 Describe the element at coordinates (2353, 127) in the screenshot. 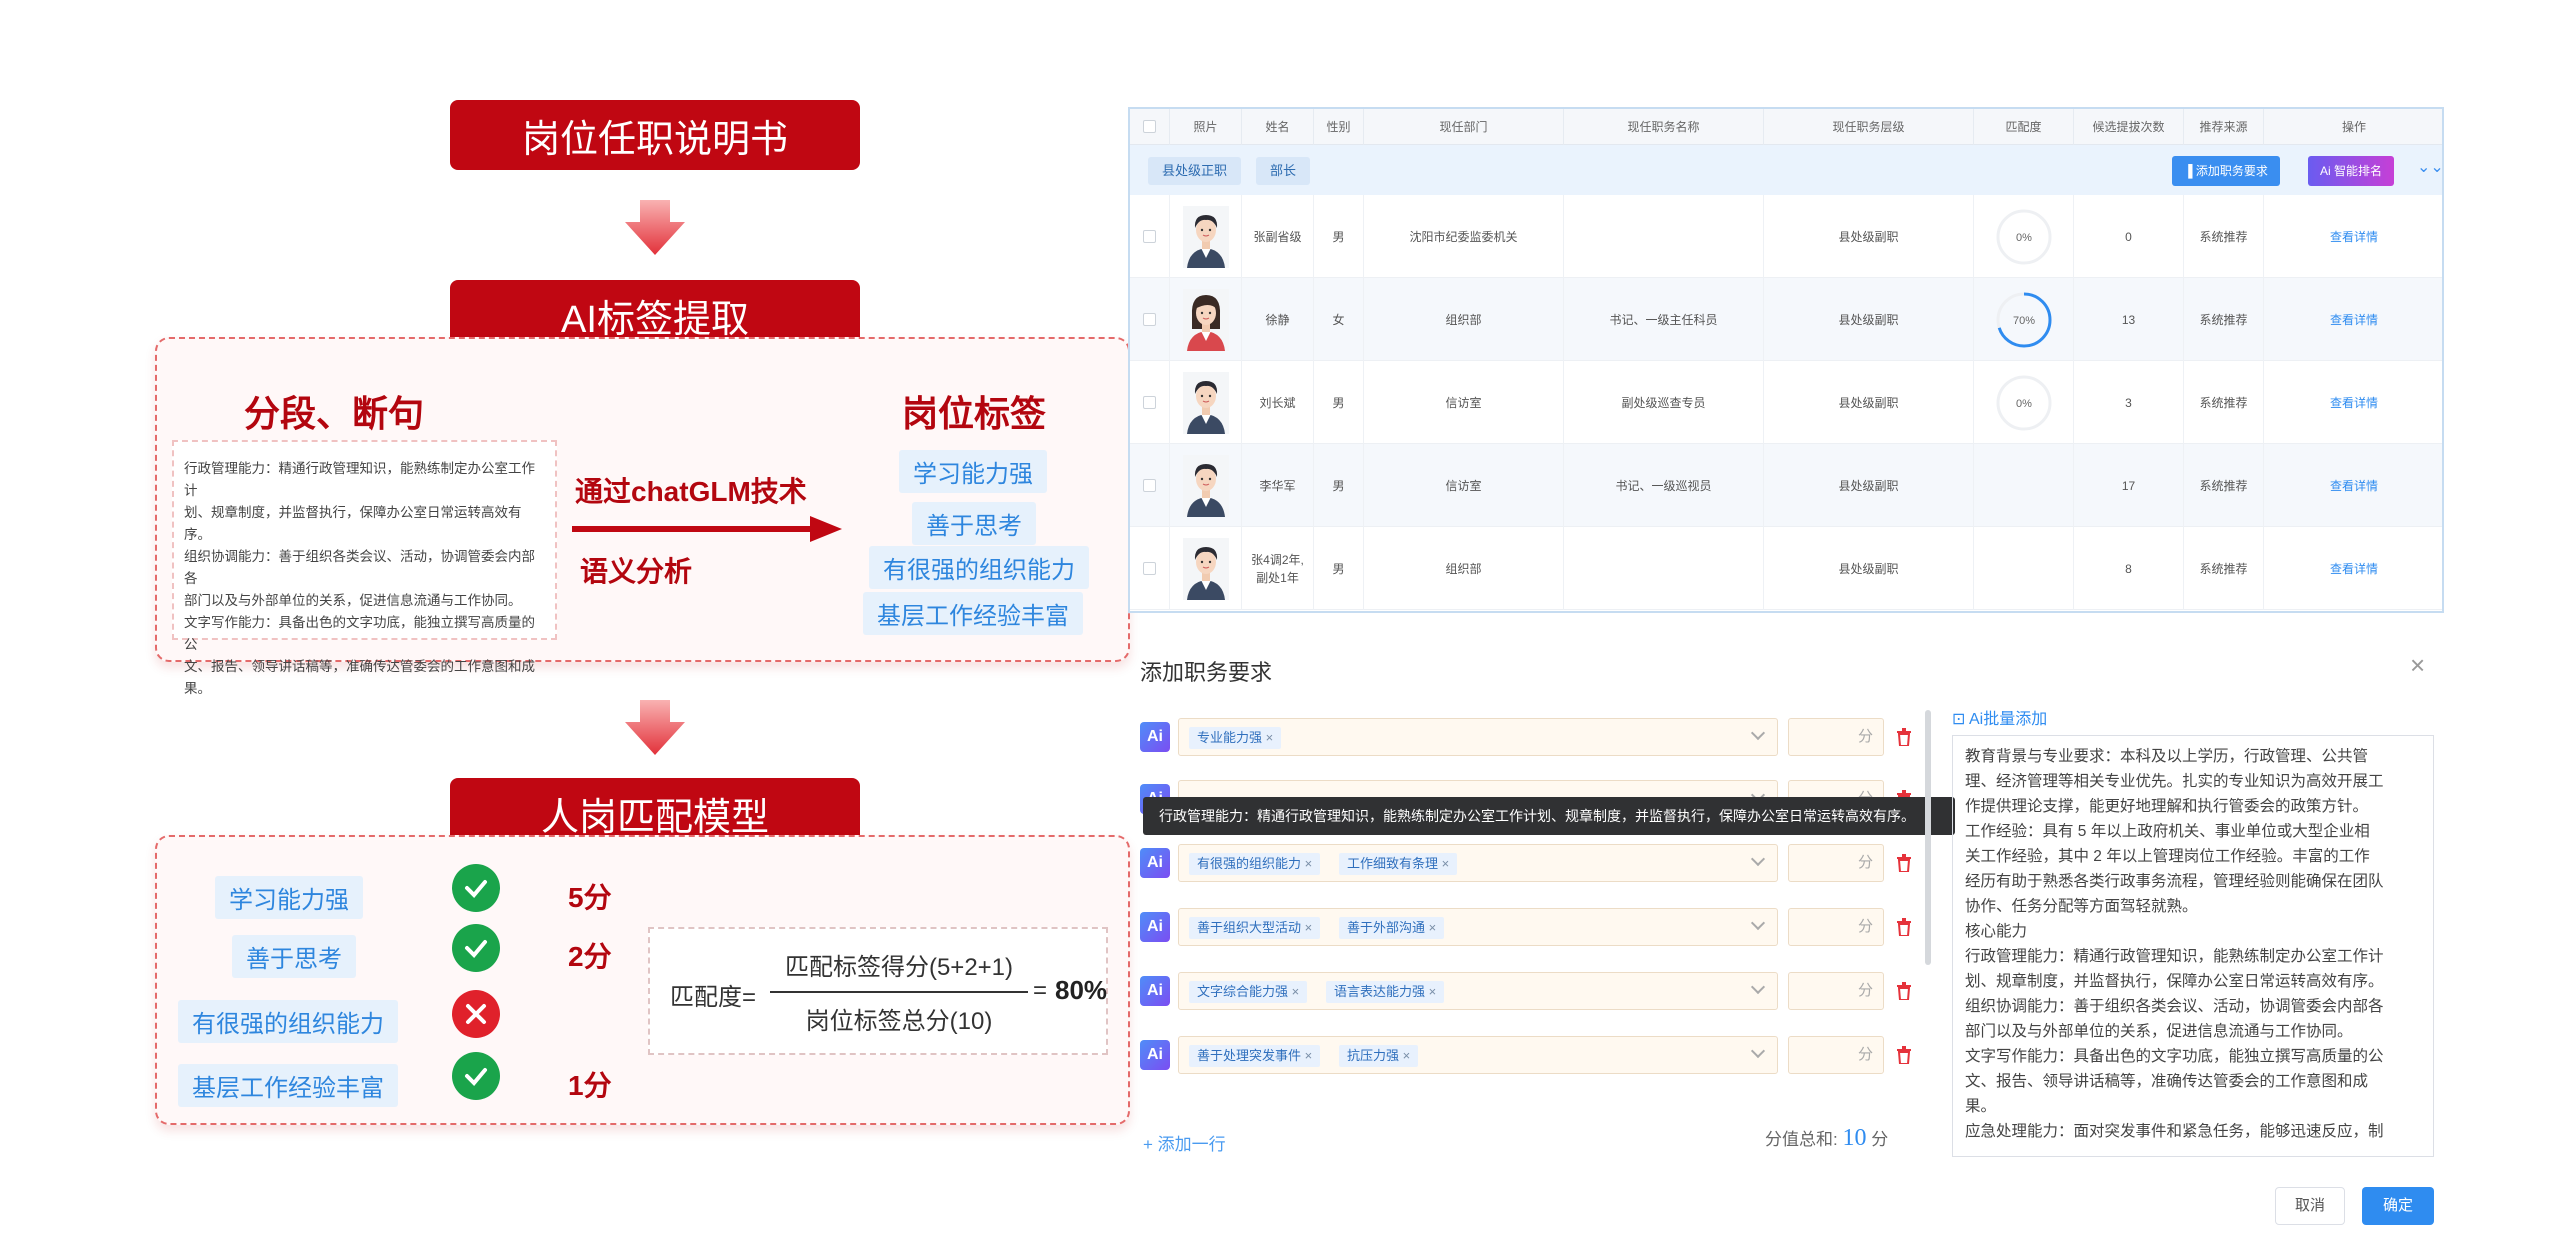

I see `th-action: 操作` at that location.